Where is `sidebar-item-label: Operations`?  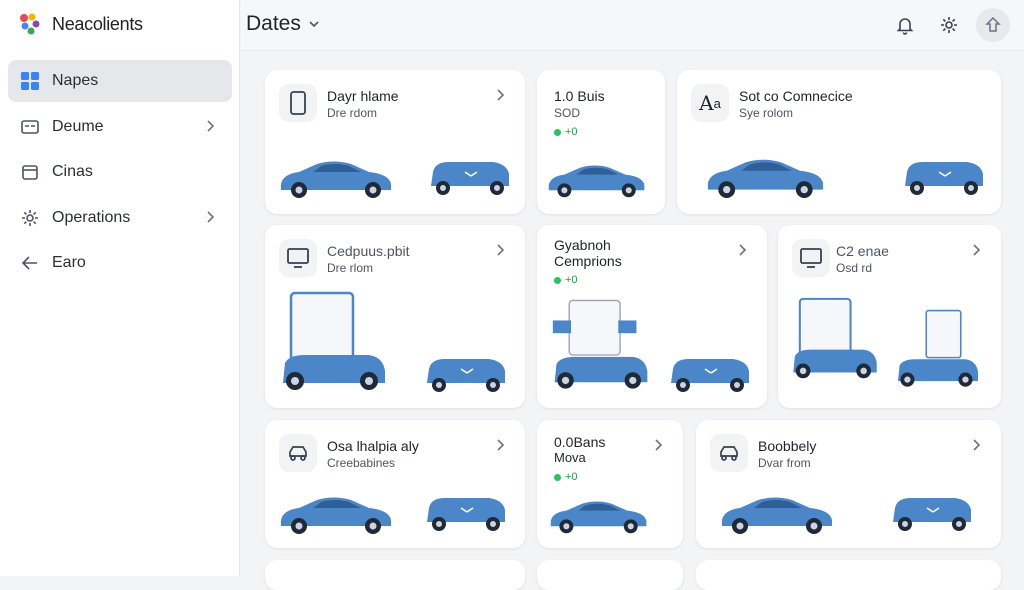 sidebar-item-label: Operations is located at coordinates (91, 217).